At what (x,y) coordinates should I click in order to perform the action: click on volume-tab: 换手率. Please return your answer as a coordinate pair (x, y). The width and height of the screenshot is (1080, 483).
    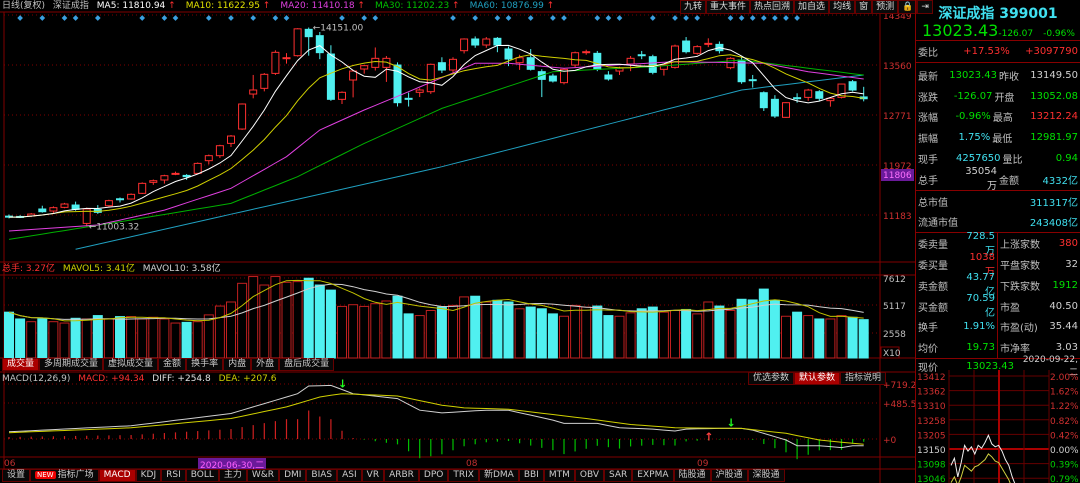
    Looking at the image, I should click on (205, 364).